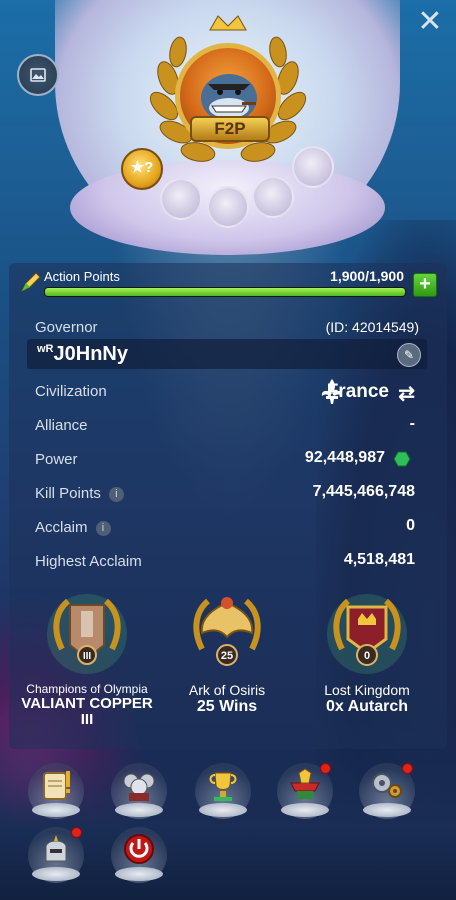 Image resolution: width=456 pixels, height=900 pixels. What do you see at coordinates (87, 656) in the screenshot?
I see `olympia-emblem-text: III` at bounding box center [87, 656].